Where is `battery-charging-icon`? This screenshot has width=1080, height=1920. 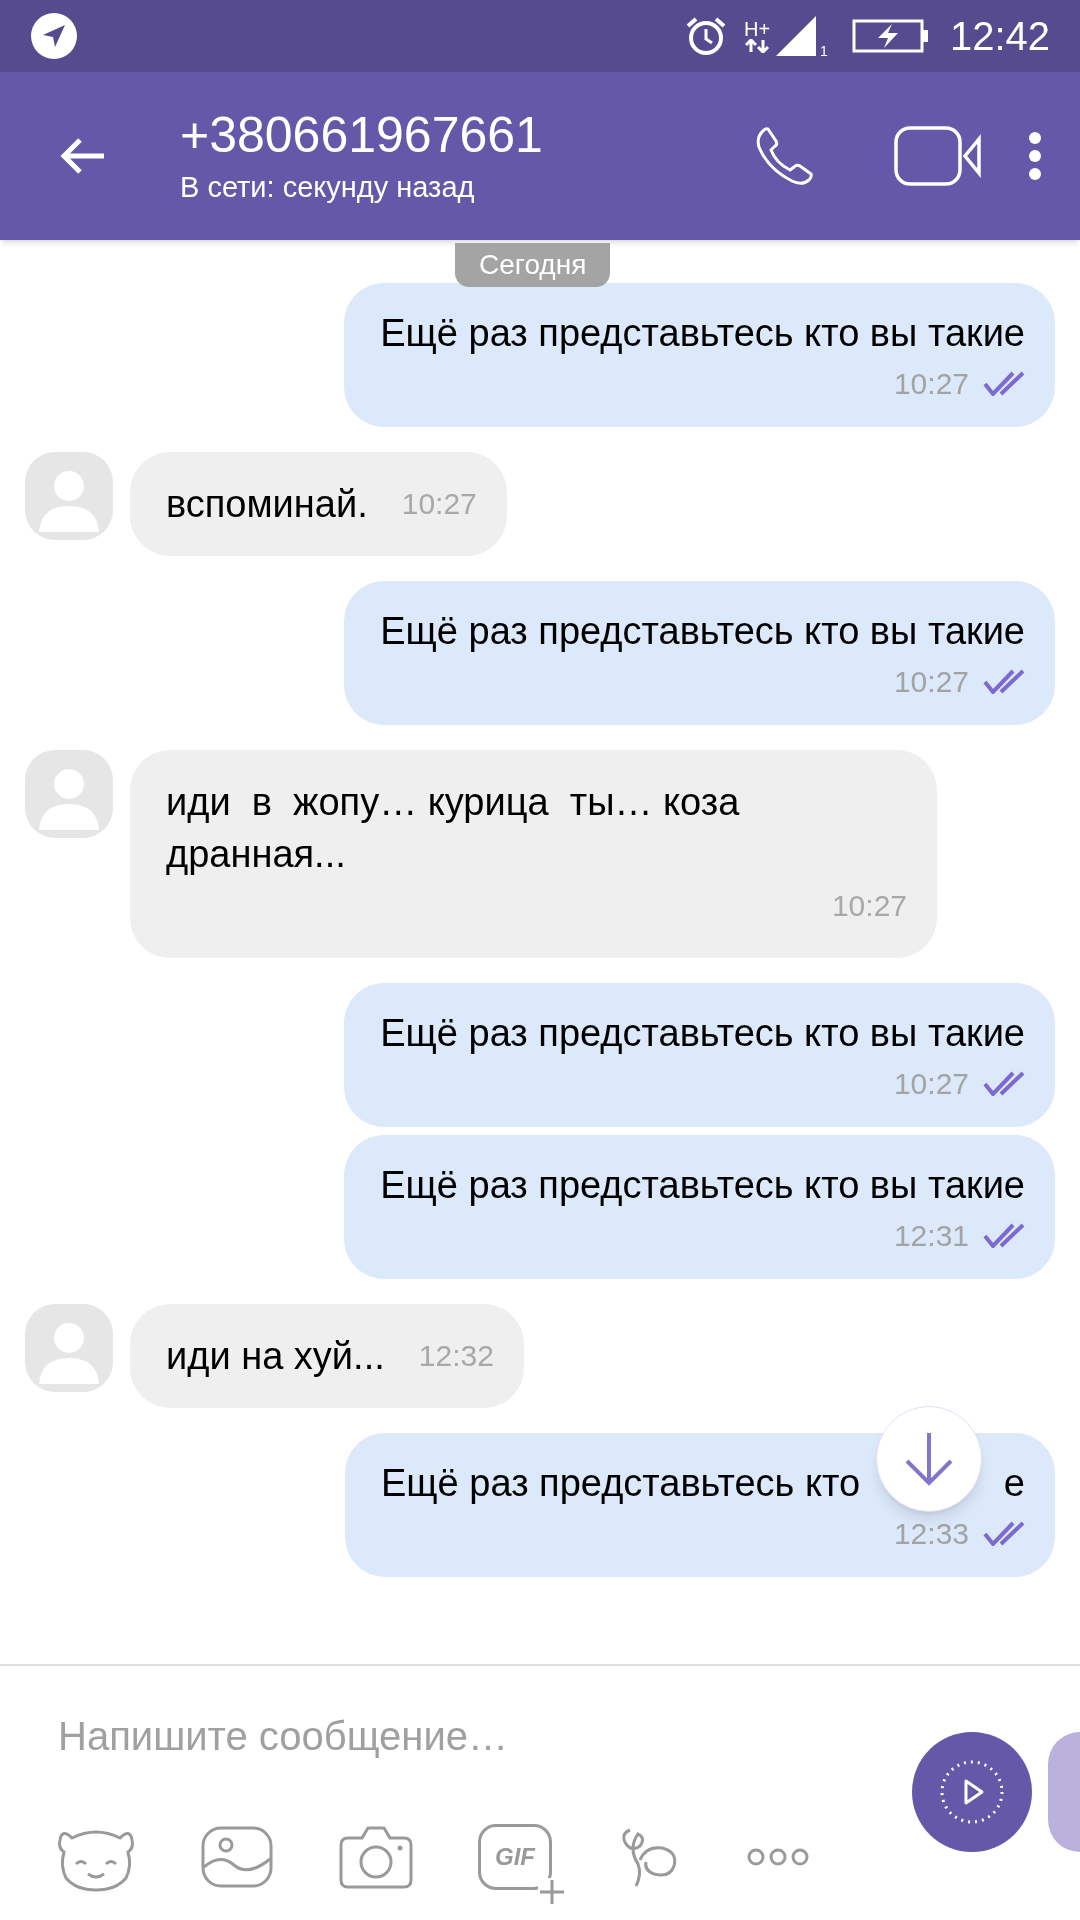
battery-charging-icon is located at coordinates (890, 36).